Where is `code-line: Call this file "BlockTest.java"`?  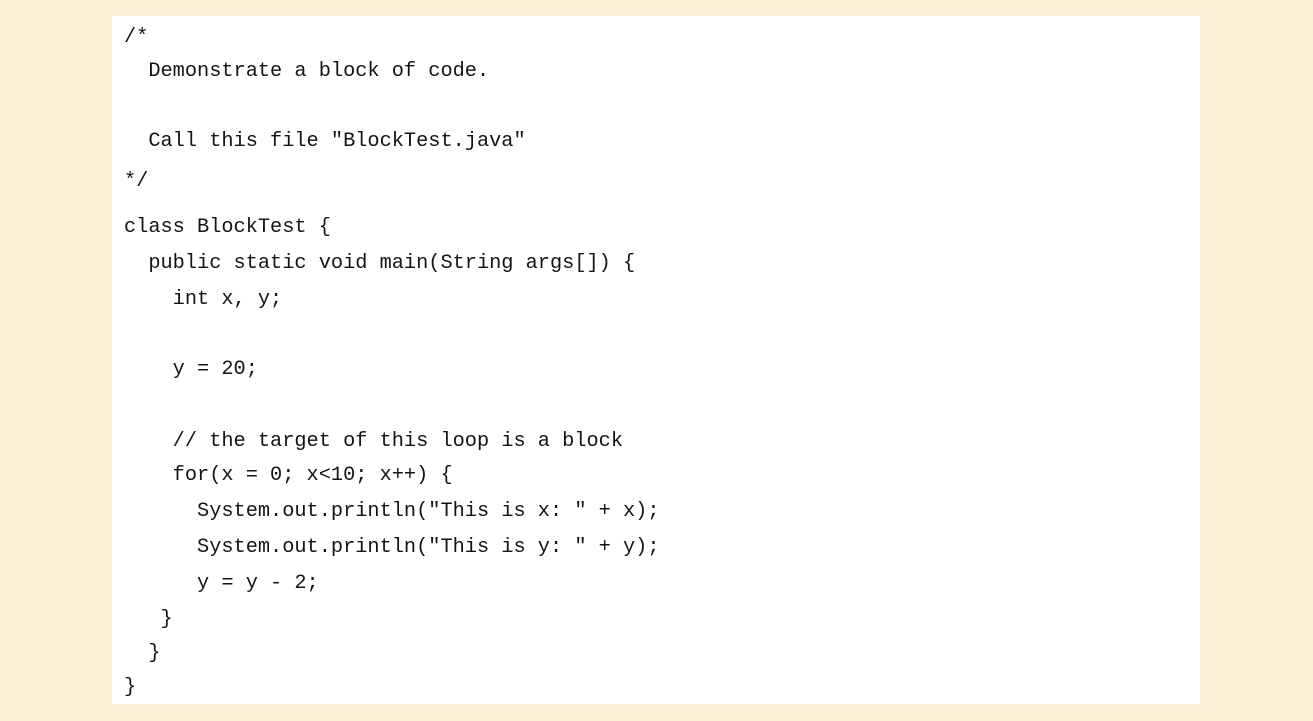
code-line: Call this file "BlockTest.java" is located at coordinates (325, 141).